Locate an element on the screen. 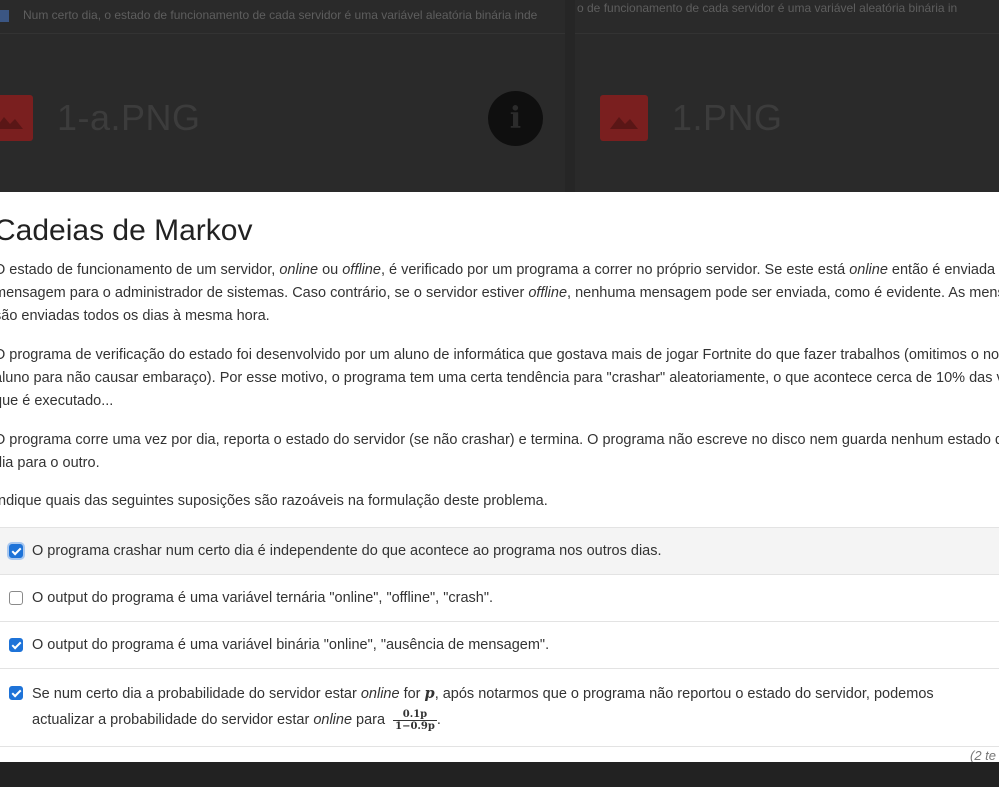 This screenshot has width=999, height=787. checkbox-icon is located at coordinates (4, 15).